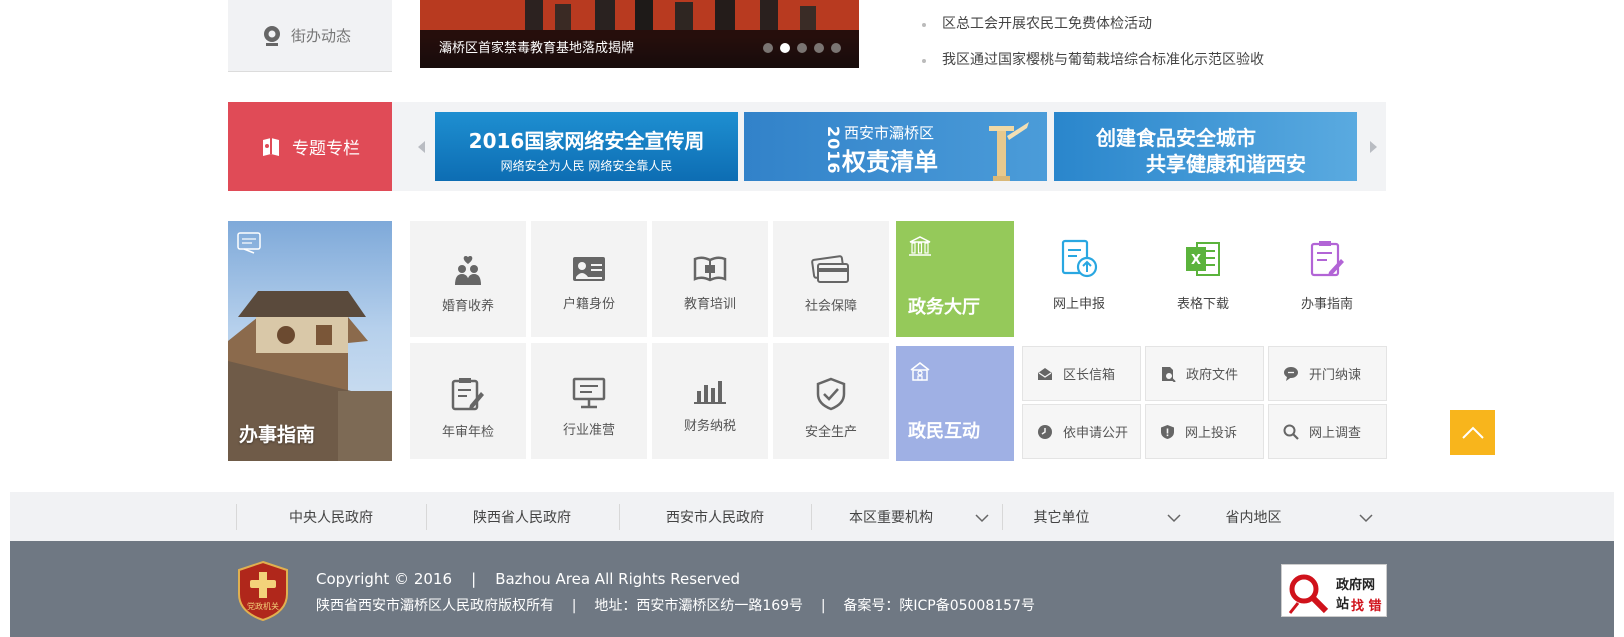 The width and height of the screenshot is (1624, 637). What do you see at coordinates (1202, 304) in the screenshot?
I see `service-label: 表格下载` at bounding box center [1202, 304].